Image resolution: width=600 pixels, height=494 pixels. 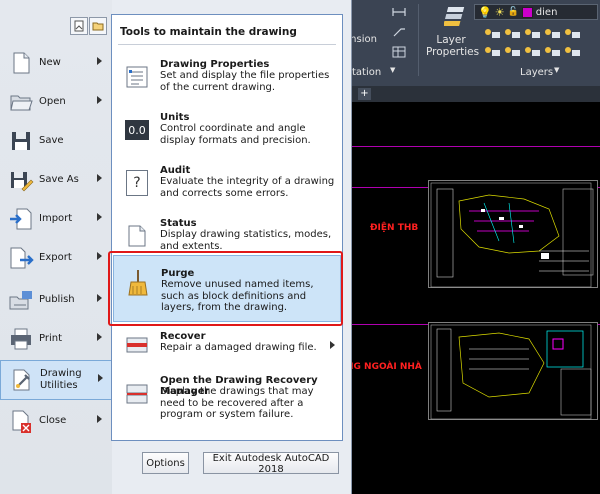 I want to click on panel-header: Tools to maintain the drawing, so click(x=208, y=32).